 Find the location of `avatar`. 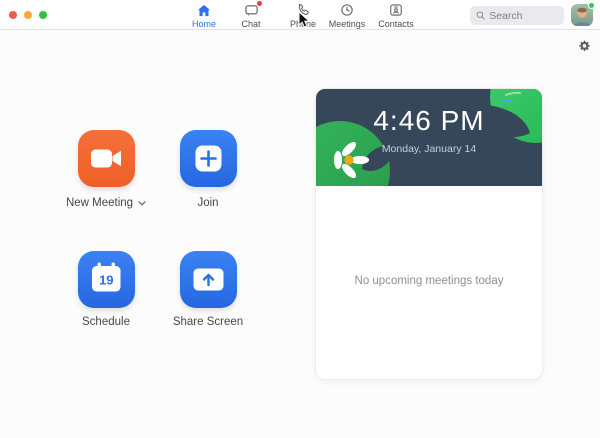

avatar is located at coordinates (583, 14).